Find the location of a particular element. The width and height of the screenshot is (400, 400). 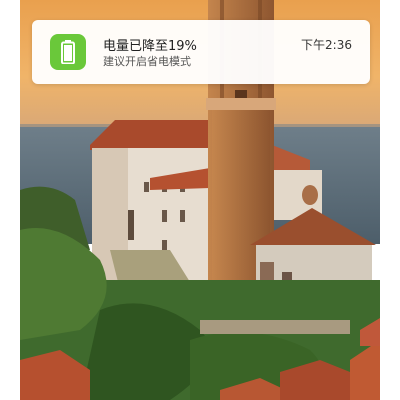

battery-level-fill is located at coordinates (68, 53).